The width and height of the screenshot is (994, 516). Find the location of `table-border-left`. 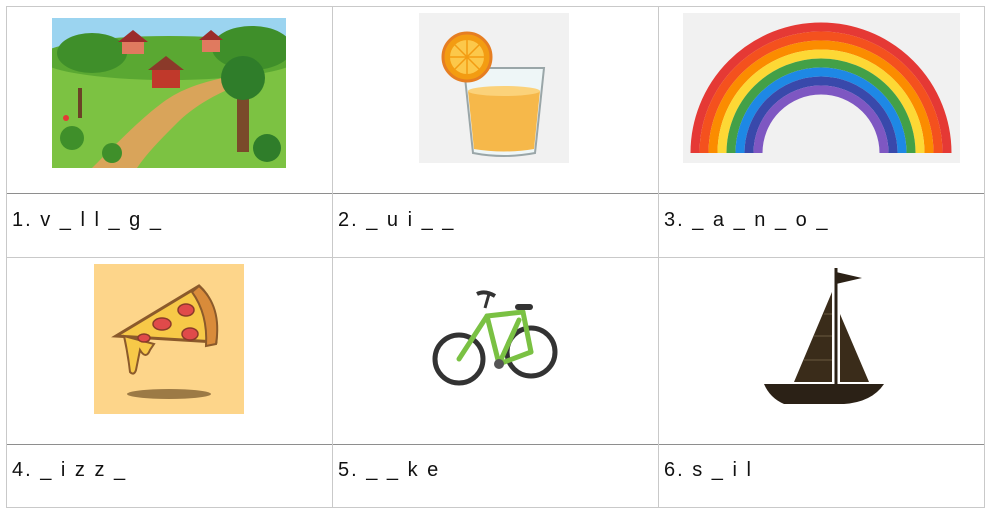

table-border-left is located at coordinates (6, 257).